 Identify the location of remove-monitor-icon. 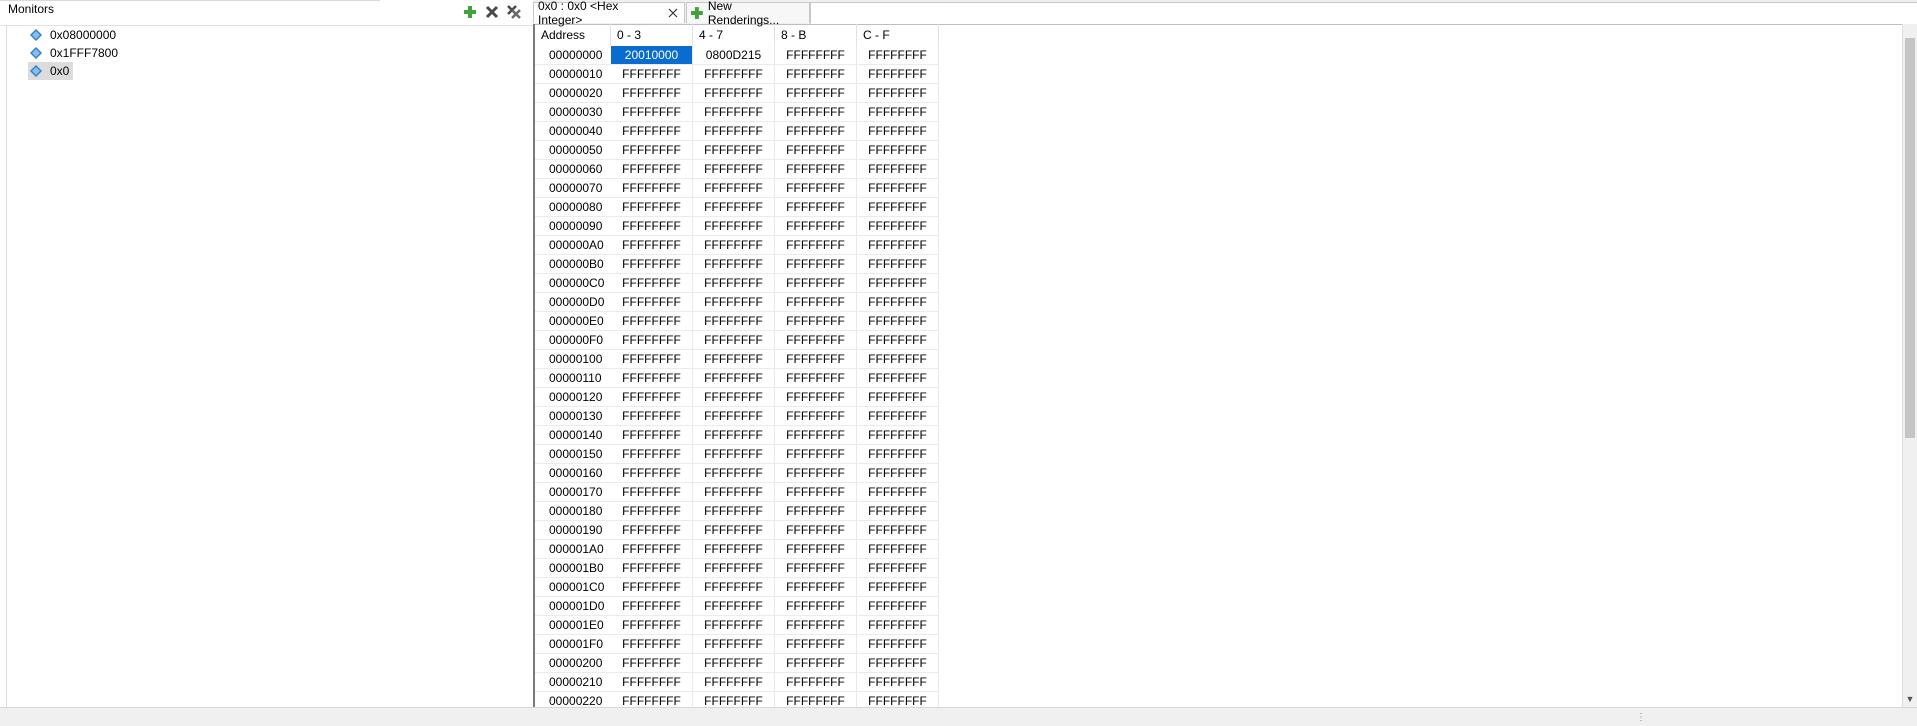
(492, 12).